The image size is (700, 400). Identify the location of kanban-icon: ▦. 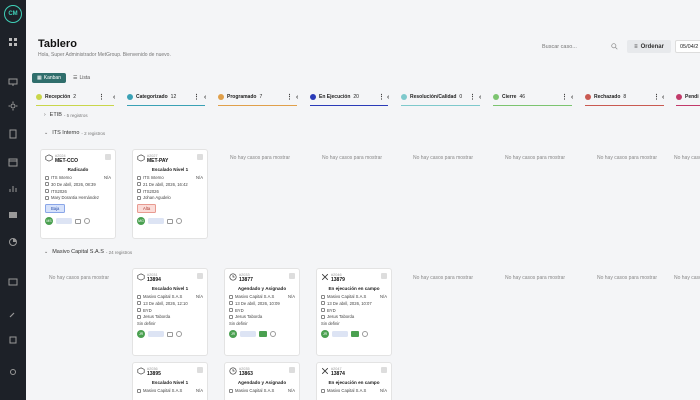
(39, 78).